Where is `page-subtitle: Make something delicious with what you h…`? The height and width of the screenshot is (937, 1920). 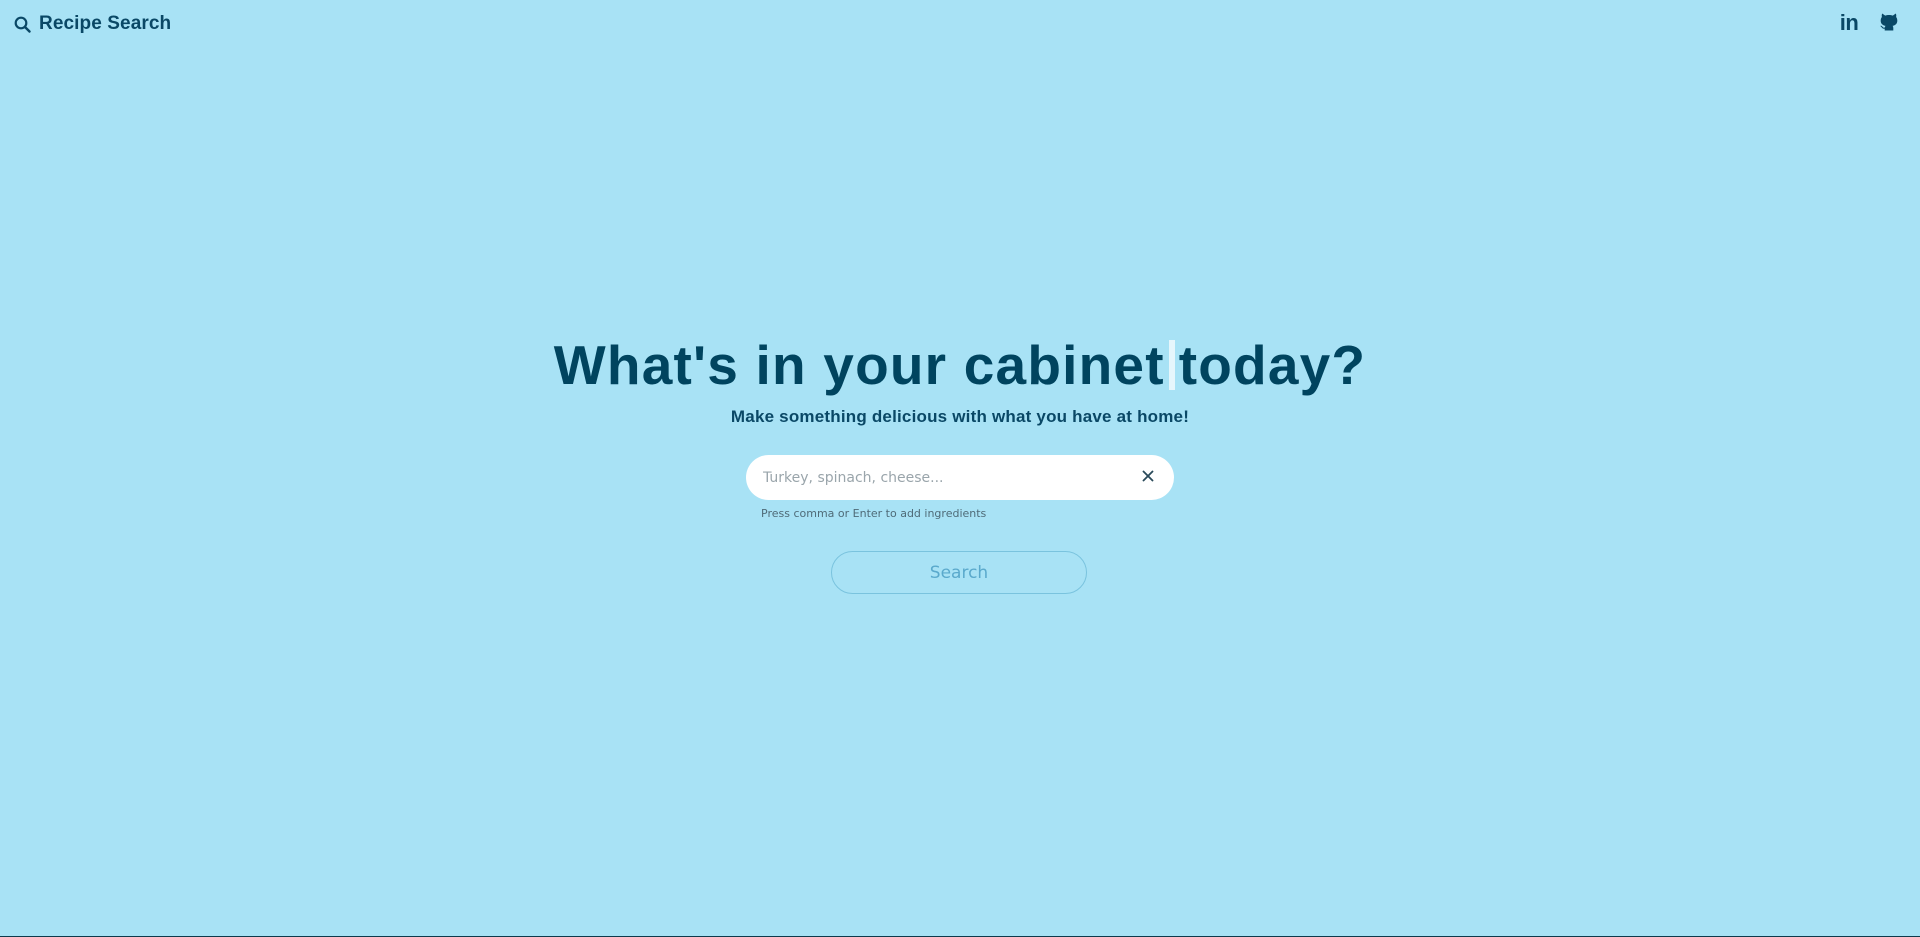
page-subtitle: Make something delicious with what you h… is located at coordinates (960, 416).